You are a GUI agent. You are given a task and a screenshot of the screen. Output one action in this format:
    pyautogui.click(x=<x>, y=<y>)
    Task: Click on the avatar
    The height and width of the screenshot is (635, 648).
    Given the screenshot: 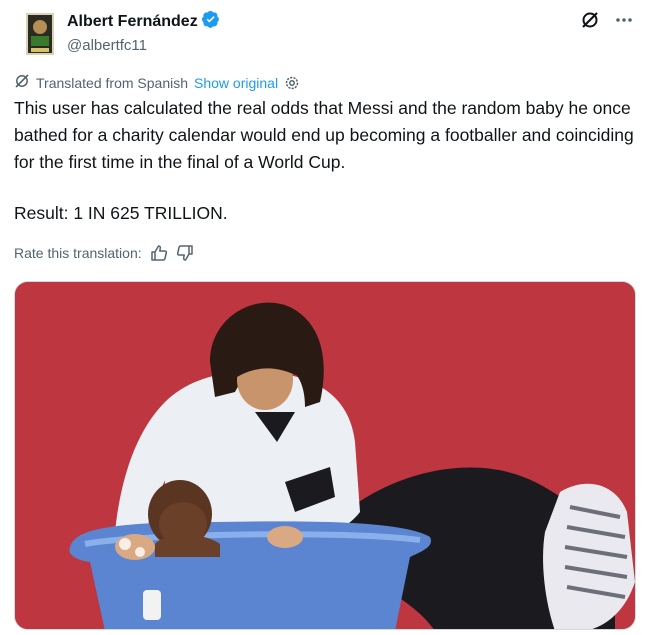 What is the action you would take?
    pyautogui.click(x=40, y=34)
    